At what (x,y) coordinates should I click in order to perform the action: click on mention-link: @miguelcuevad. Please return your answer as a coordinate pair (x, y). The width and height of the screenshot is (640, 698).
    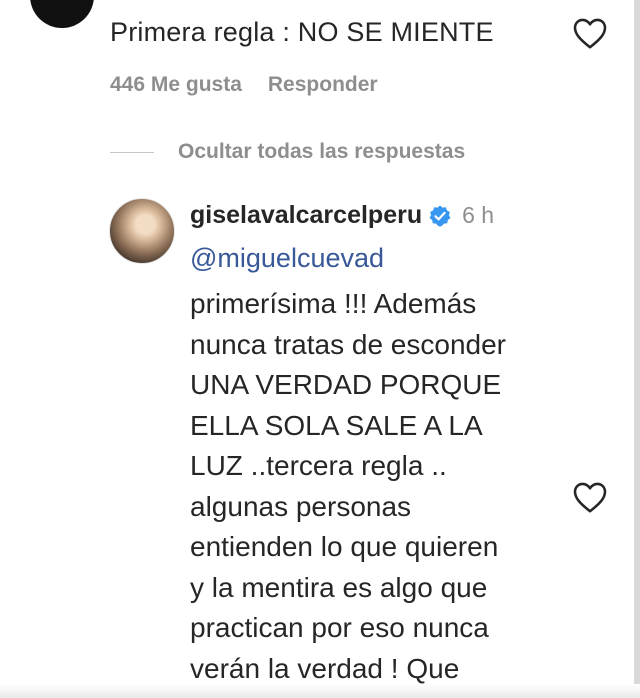
    Looking at the image, I should click on (287, 258).